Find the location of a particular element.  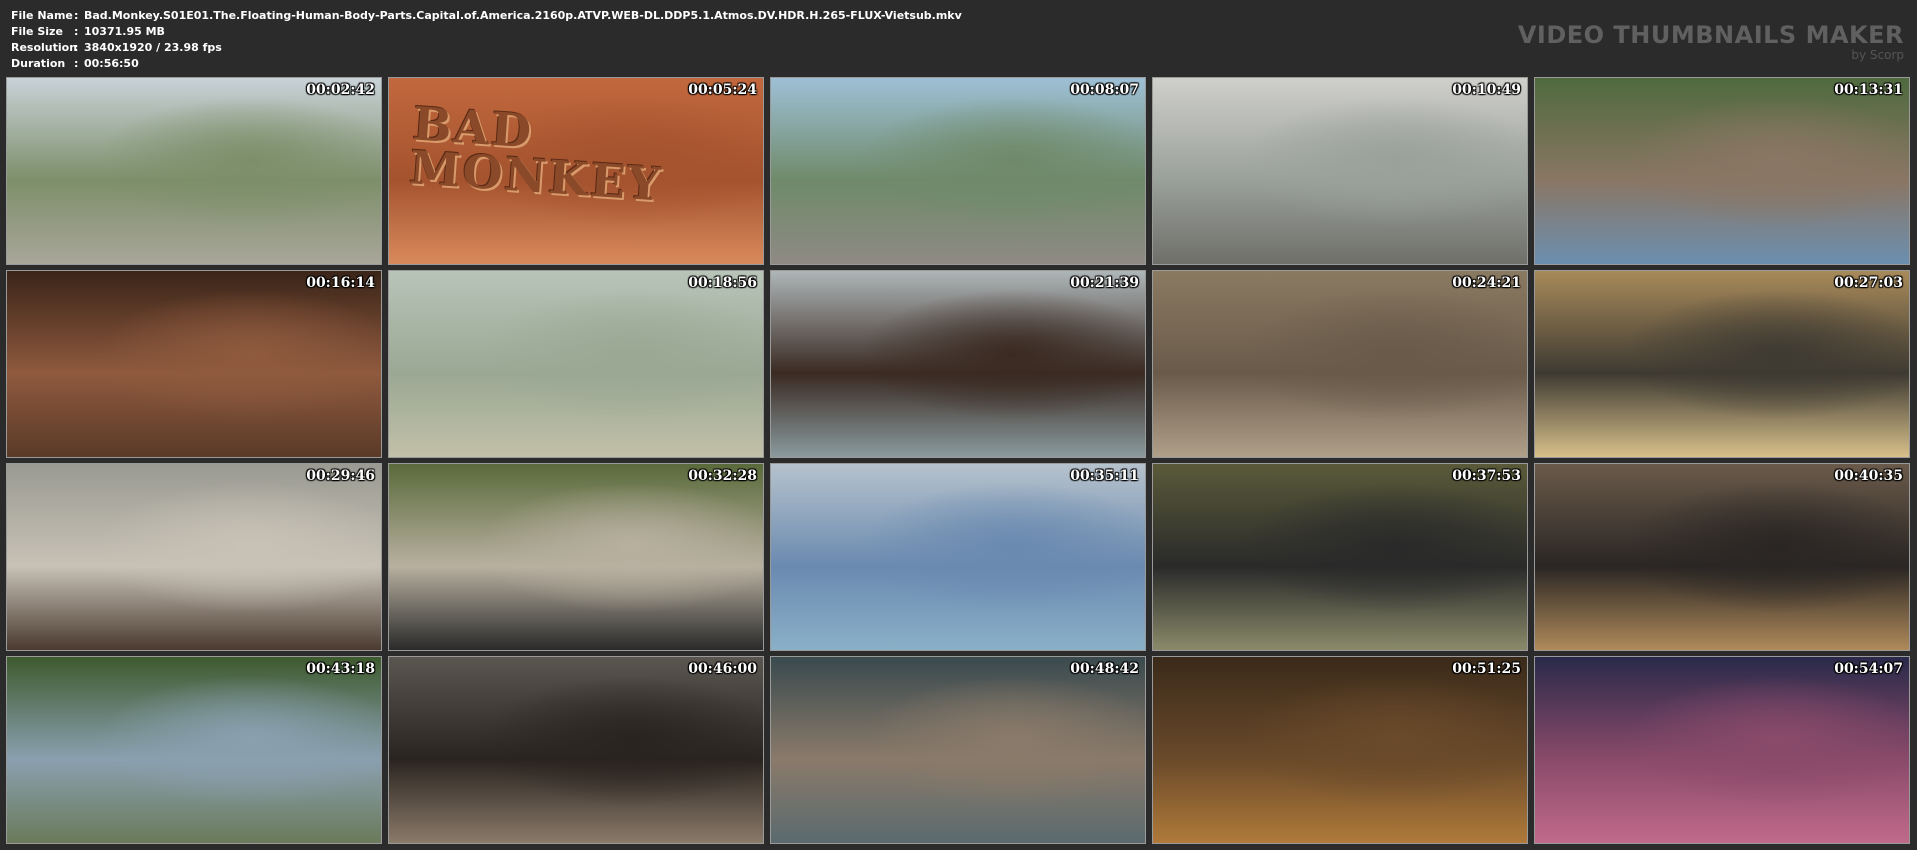

street-man-icon is located at coordinates (958, 171).